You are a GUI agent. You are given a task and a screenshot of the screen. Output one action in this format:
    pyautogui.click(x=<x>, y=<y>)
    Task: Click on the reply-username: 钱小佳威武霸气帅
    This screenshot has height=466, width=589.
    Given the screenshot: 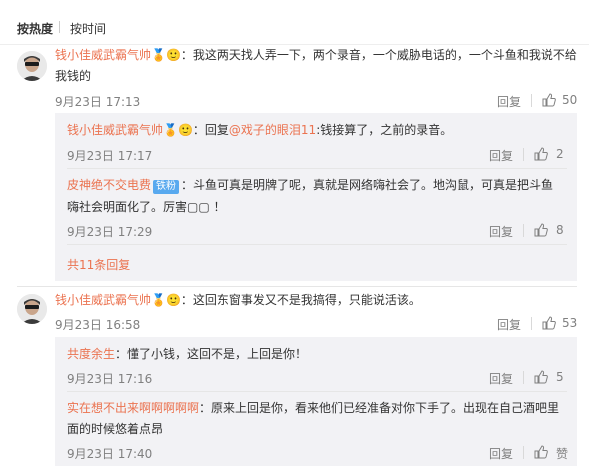 What is the action you would take?
    pyautogui.click(x=115, y=130)
    